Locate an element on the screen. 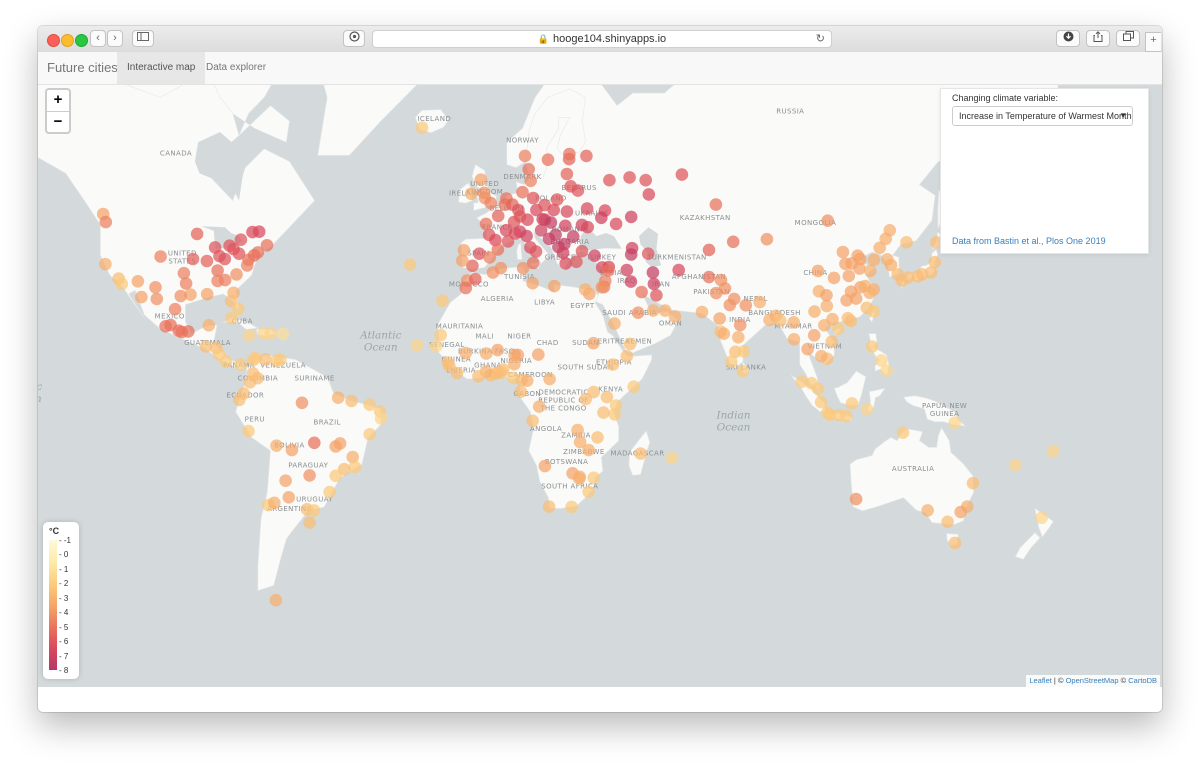 Image resolution: width=1200 pixels, height=763 pixels. leaflet-link: Leaflet is located at coordinates (1040, 680).